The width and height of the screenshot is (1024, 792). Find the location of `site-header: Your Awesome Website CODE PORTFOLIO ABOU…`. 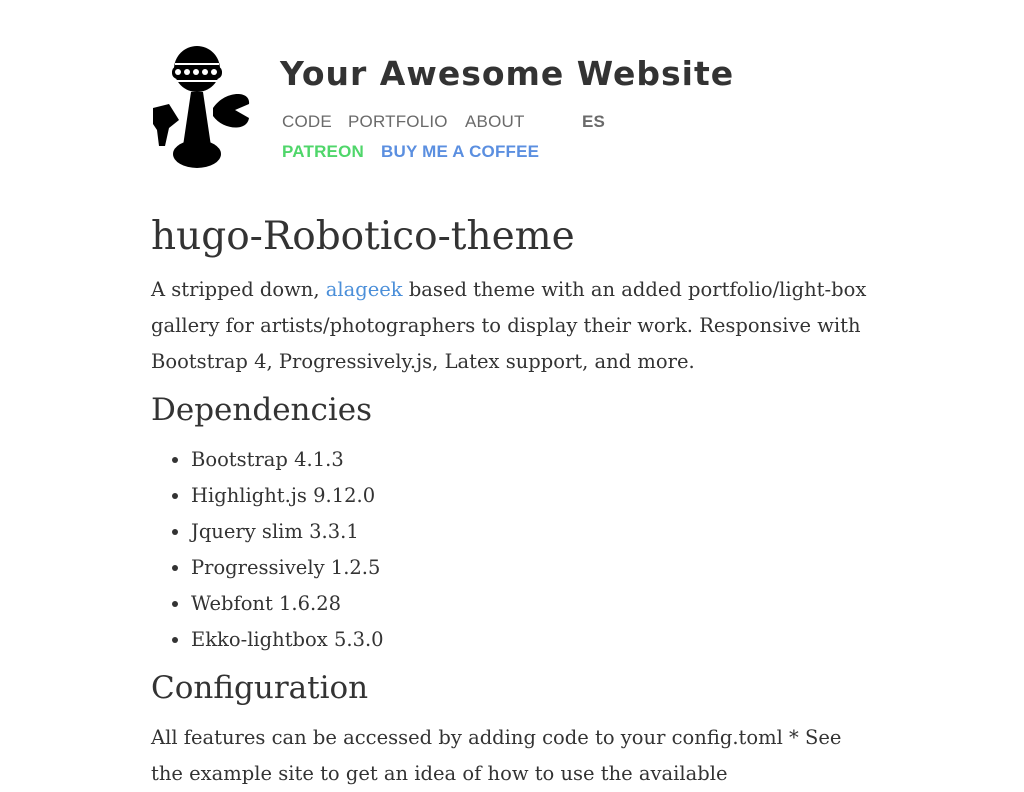

site-header: Your Awesome Website CODE PORTFOLIO ABOU… is located at coordinates (512, 108).